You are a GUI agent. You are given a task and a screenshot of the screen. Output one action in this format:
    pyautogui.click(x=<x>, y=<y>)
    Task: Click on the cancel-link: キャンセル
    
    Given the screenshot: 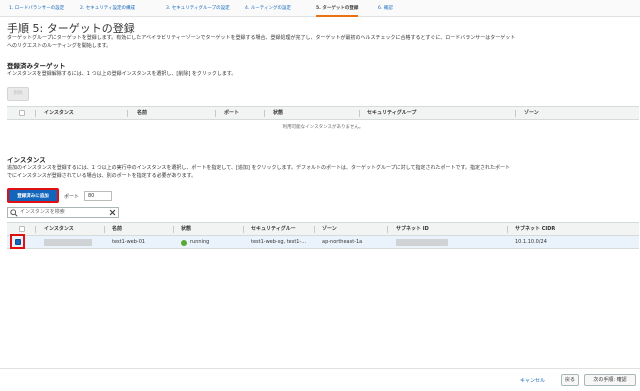 What is the action you would take?
    pyautogui.click(x=532, y=380)
    